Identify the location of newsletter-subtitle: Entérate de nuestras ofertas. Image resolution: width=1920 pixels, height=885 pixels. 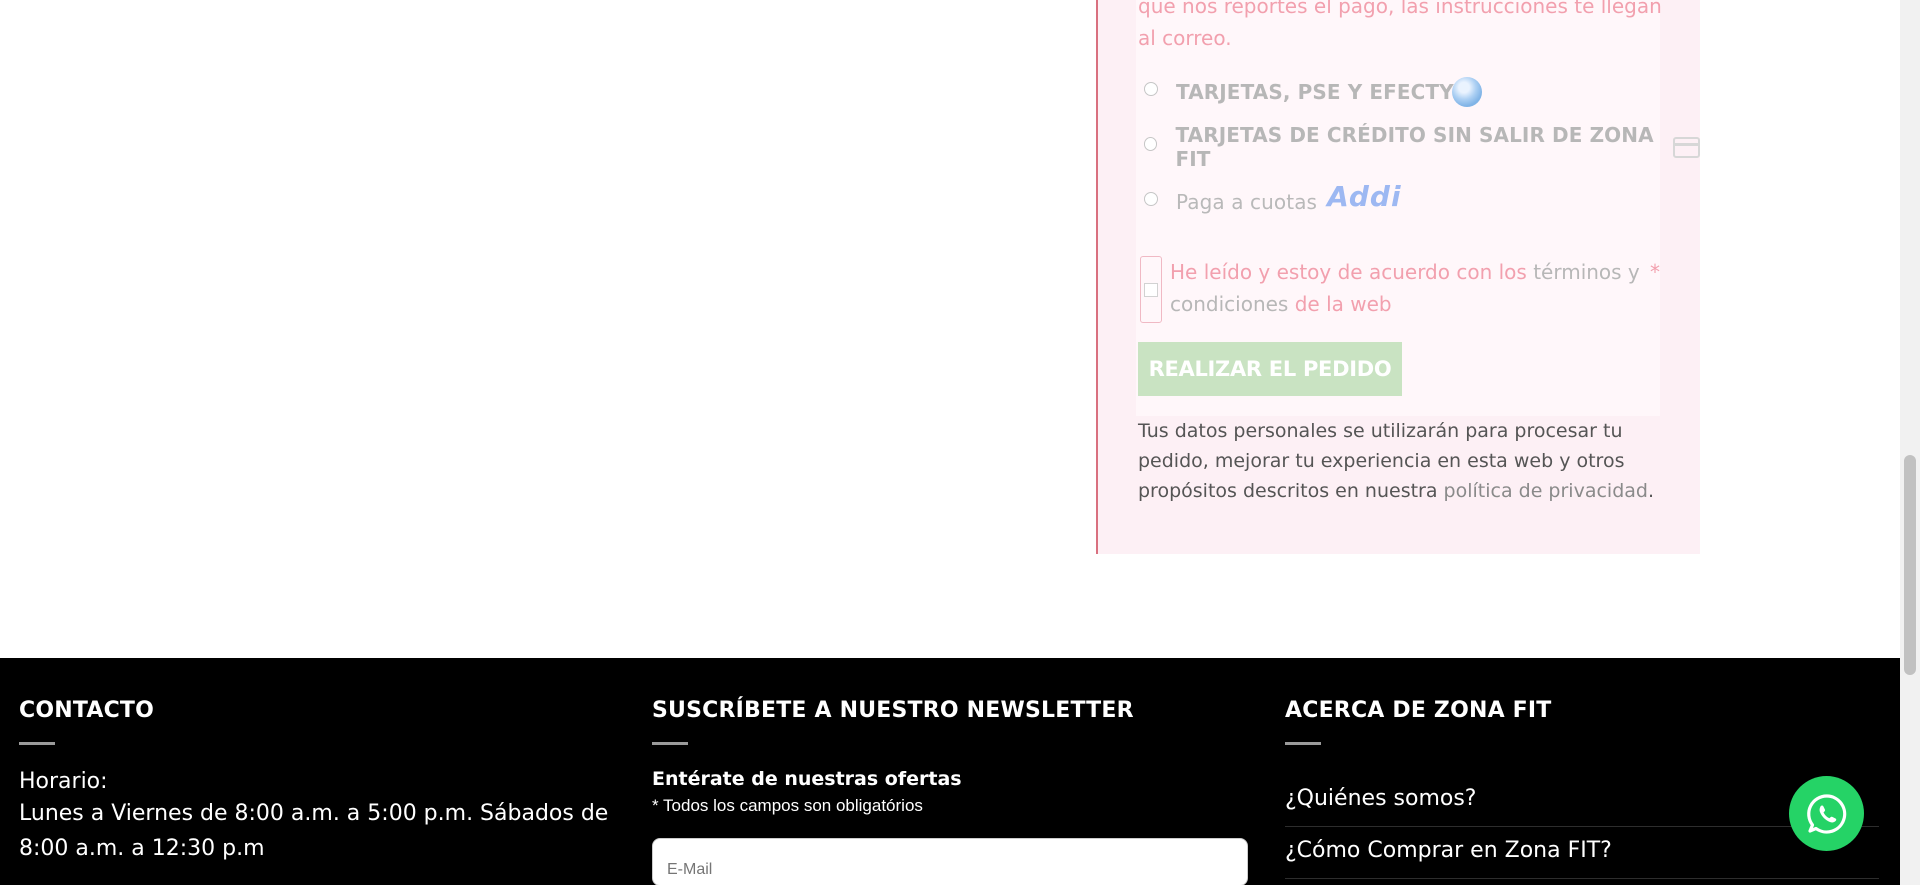
(807, 779).